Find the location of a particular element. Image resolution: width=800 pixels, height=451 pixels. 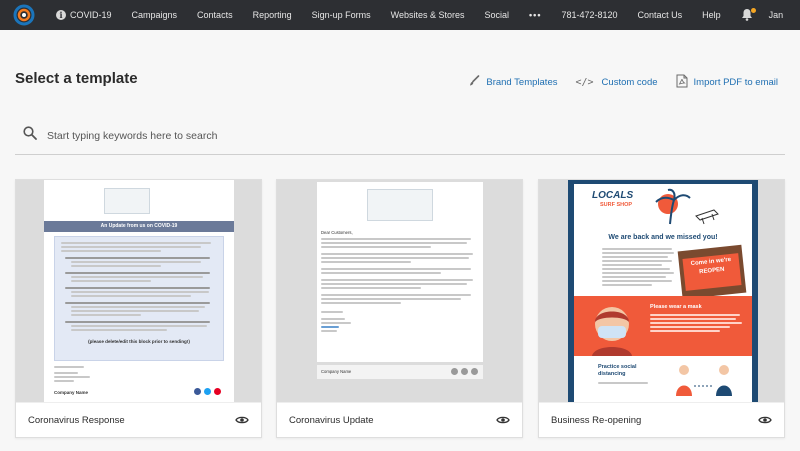

nav-covid-label: COVID-19 is located at coordinates (91, 15).